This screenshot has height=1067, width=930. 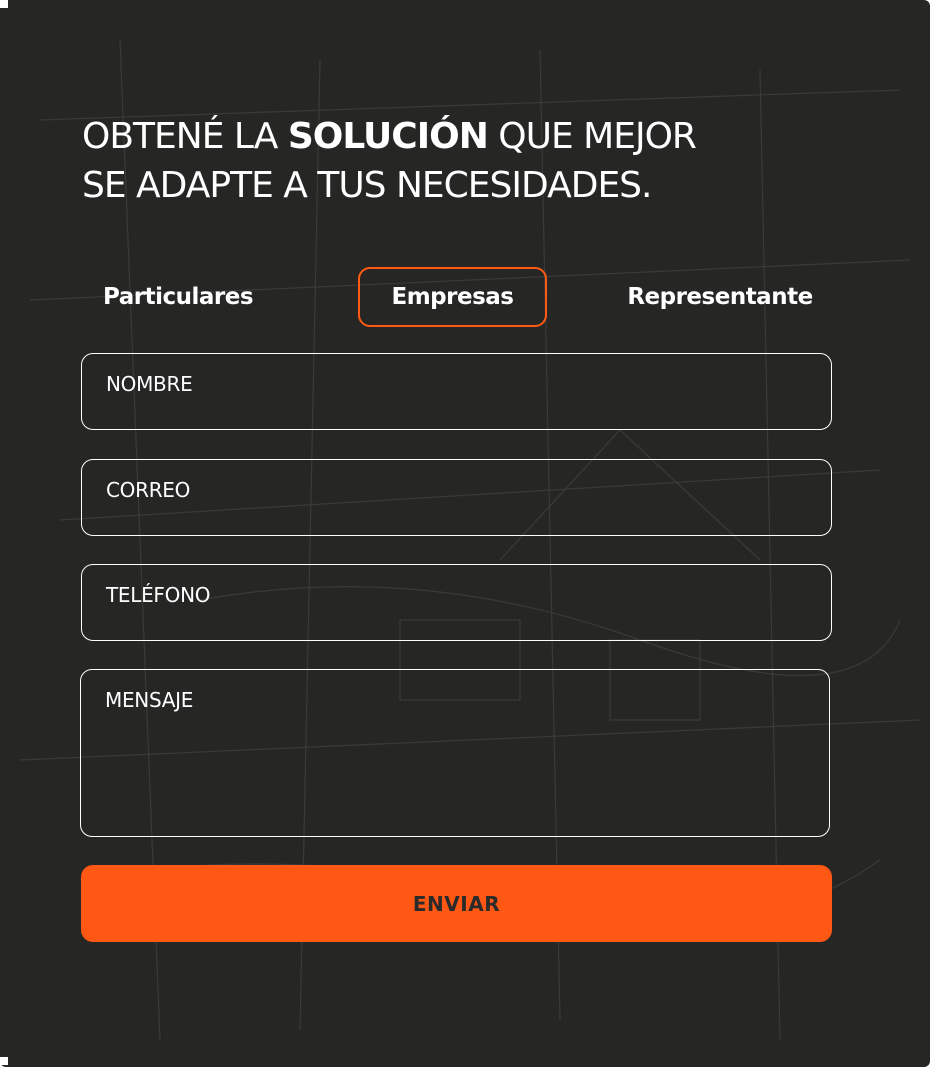 What do you see at coordinates (4, 4) in the screenshot?
I see `corner-mark-top-left` at bounding box center [4, 4].